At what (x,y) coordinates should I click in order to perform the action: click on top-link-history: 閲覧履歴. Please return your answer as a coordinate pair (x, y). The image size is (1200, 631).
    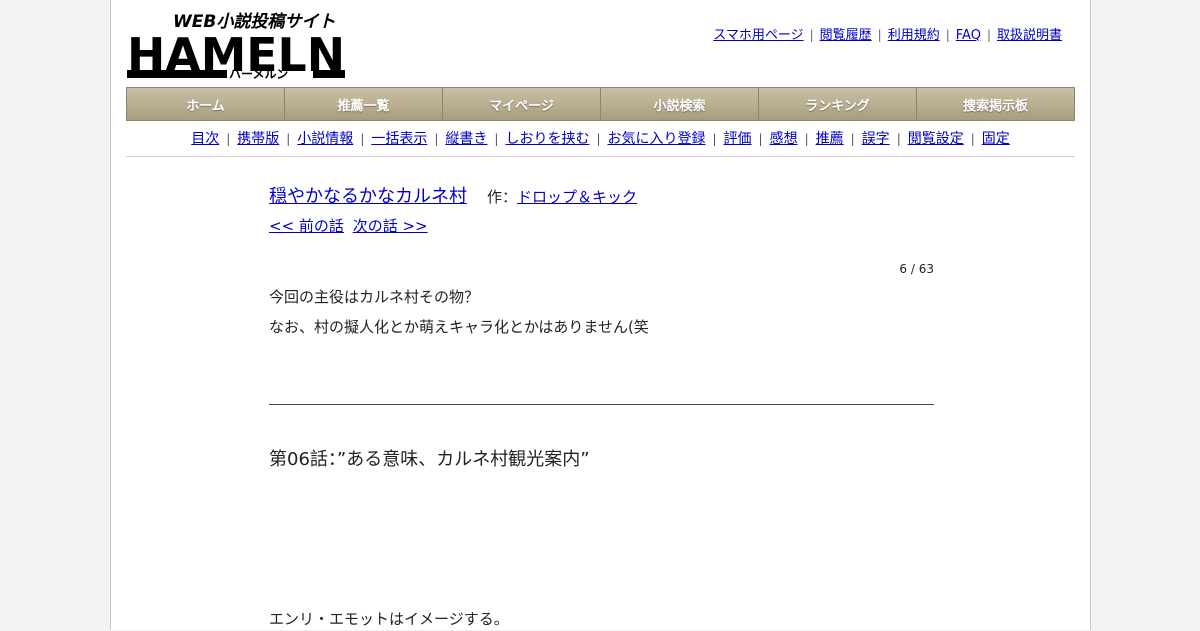
    Looking at the image, I should click on (846, 35).